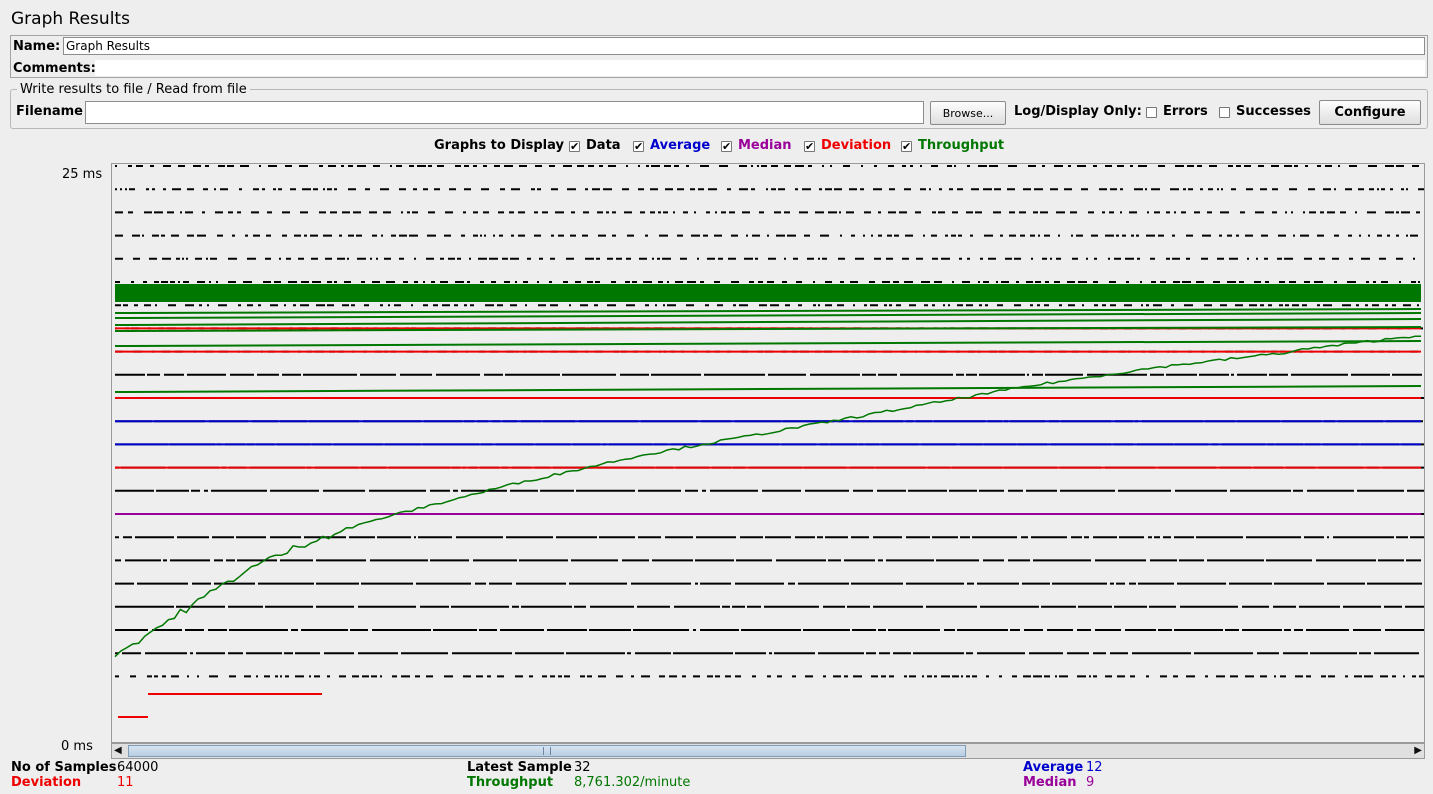 The width and height of the screenshot is (1433, 794). I want to click on deviation-stat-value: 11, so click(125, 782).